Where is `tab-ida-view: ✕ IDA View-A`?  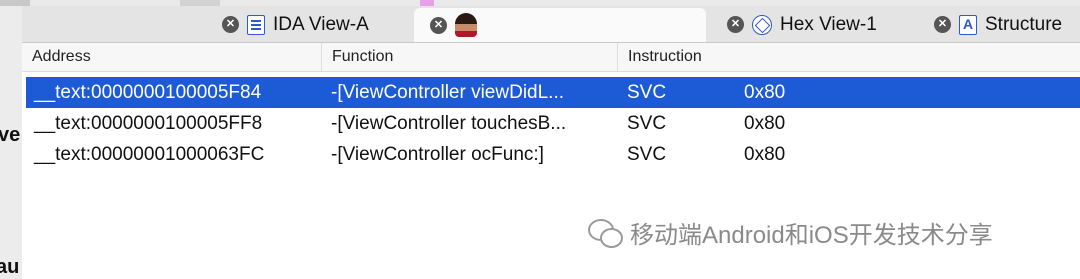
tab-ida-view: ✕ IDA View-A is located at coordinates (317, 24).